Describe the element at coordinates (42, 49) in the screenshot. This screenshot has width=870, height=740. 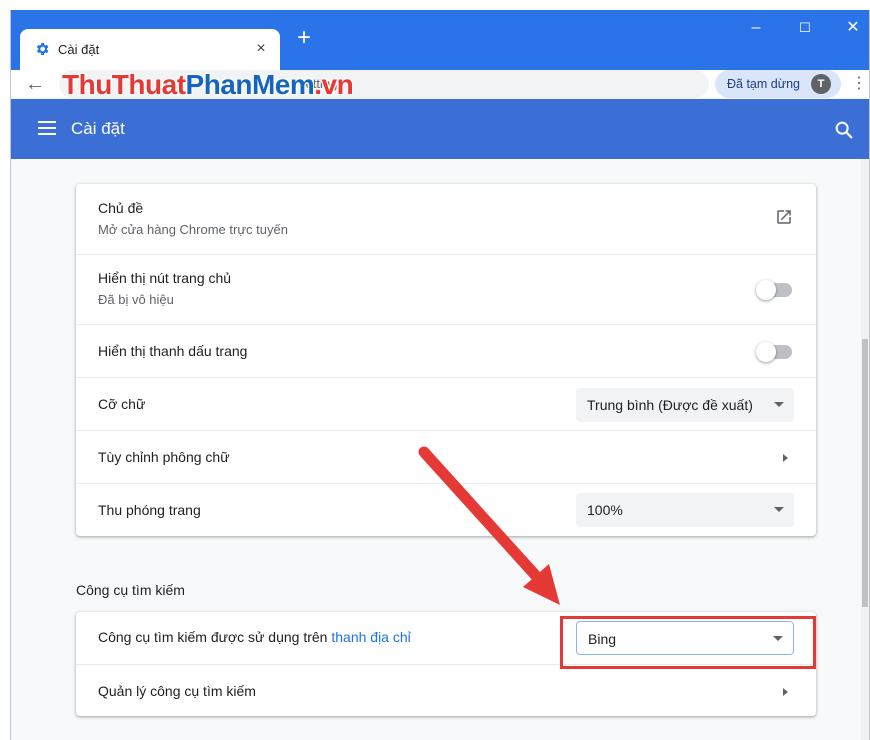
I see `gear-icon` at that location.